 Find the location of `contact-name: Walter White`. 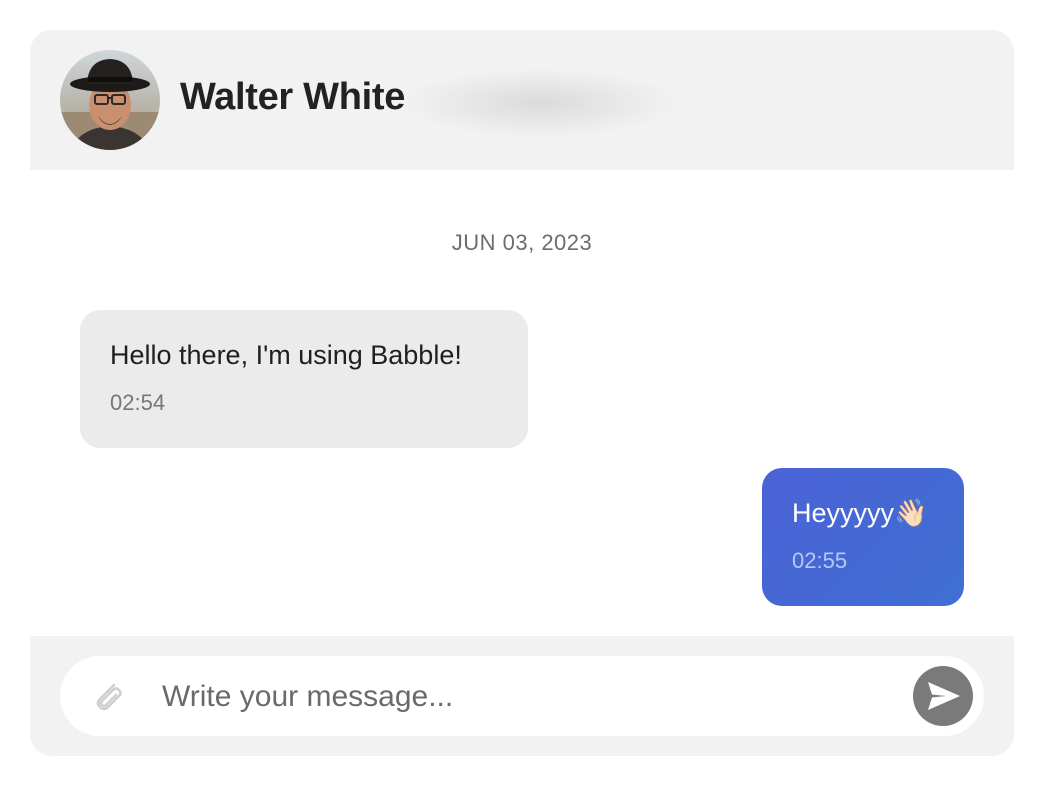

contact-name: Walter White is located at coordinates (293, 97).